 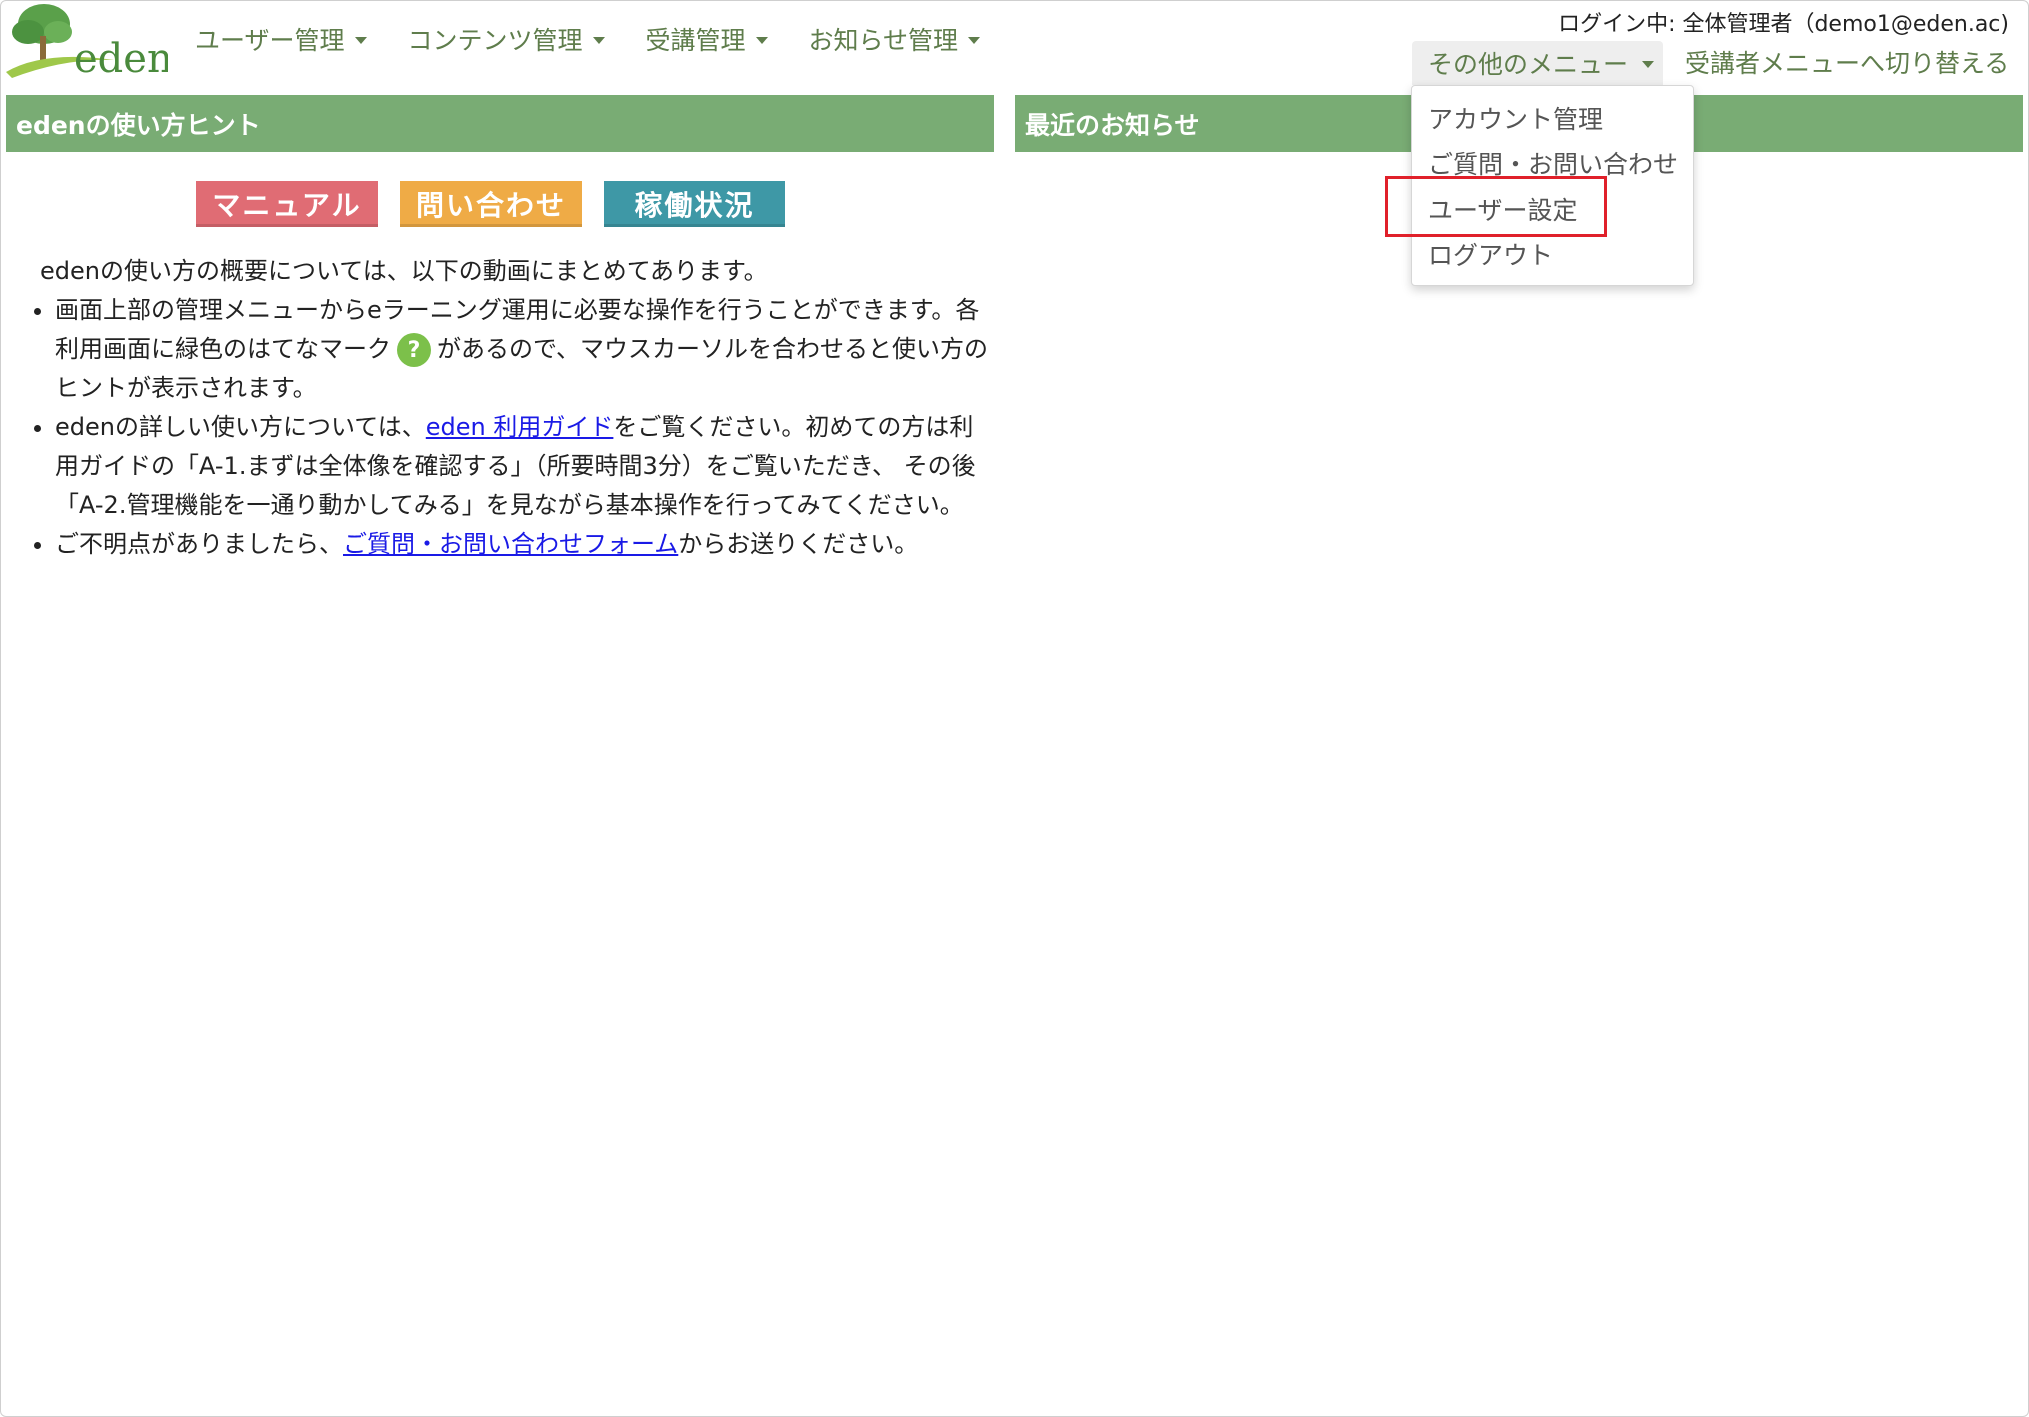 I want to click on other-menu-label: その他のメニュー, so click(x=1528, y=64).